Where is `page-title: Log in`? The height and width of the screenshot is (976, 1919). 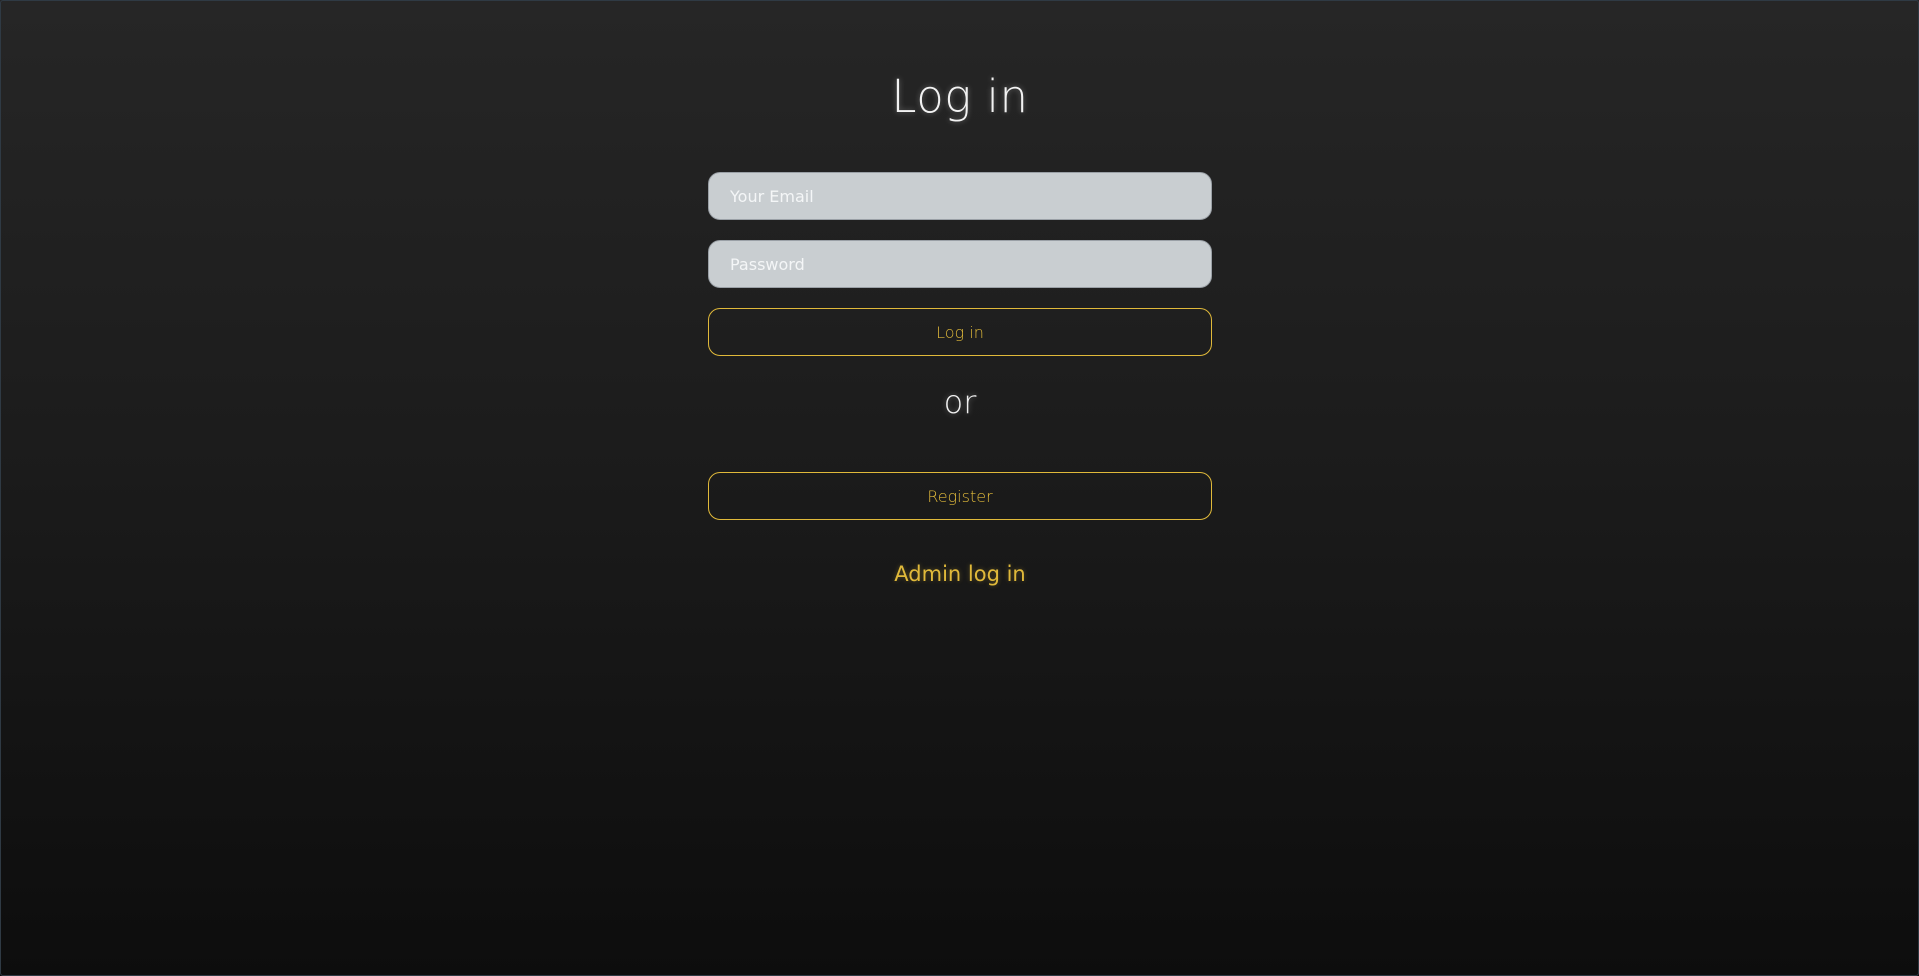
page-title: Log in is located at coordinates (960, 96).